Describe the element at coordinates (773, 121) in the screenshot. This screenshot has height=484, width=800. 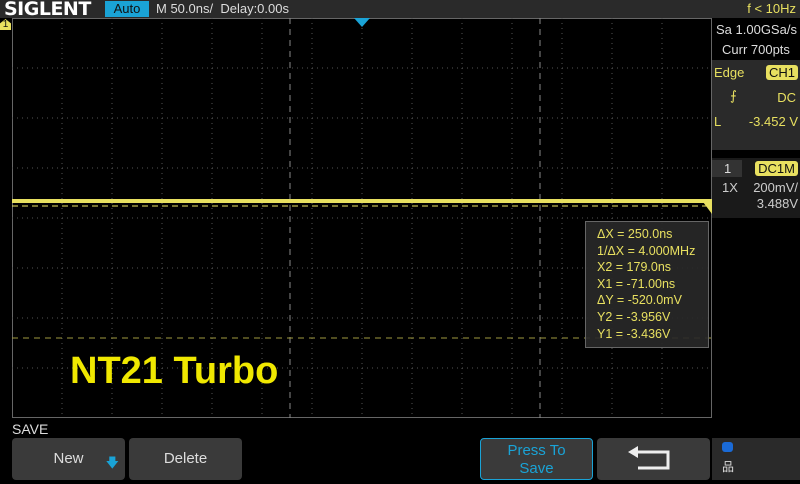
I see `trigger-level: -3.452 V` at that location.